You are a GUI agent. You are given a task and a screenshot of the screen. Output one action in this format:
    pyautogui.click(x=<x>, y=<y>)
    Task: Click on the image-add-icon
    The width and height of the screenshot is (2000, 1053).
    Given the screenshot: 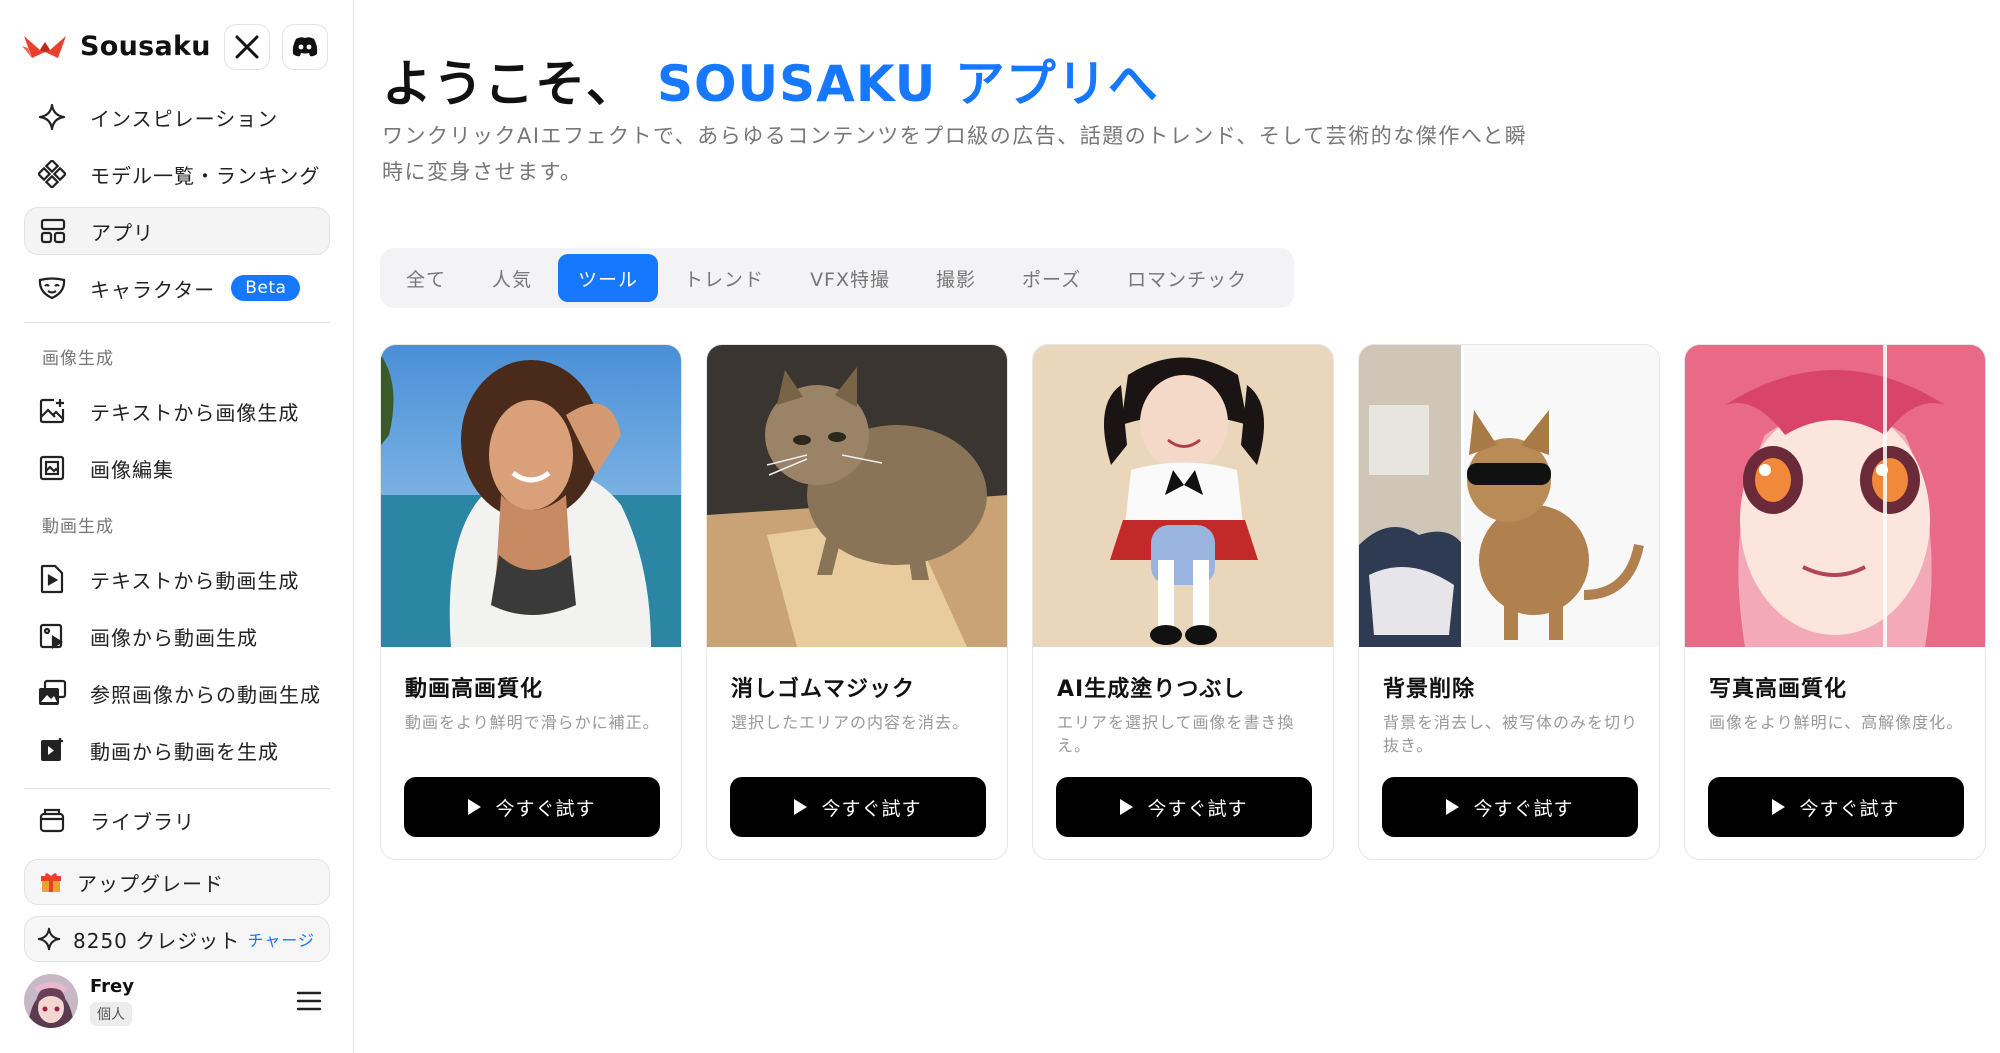 What is the action you would take?
    pyautogui.click(x=52, y=411)
    